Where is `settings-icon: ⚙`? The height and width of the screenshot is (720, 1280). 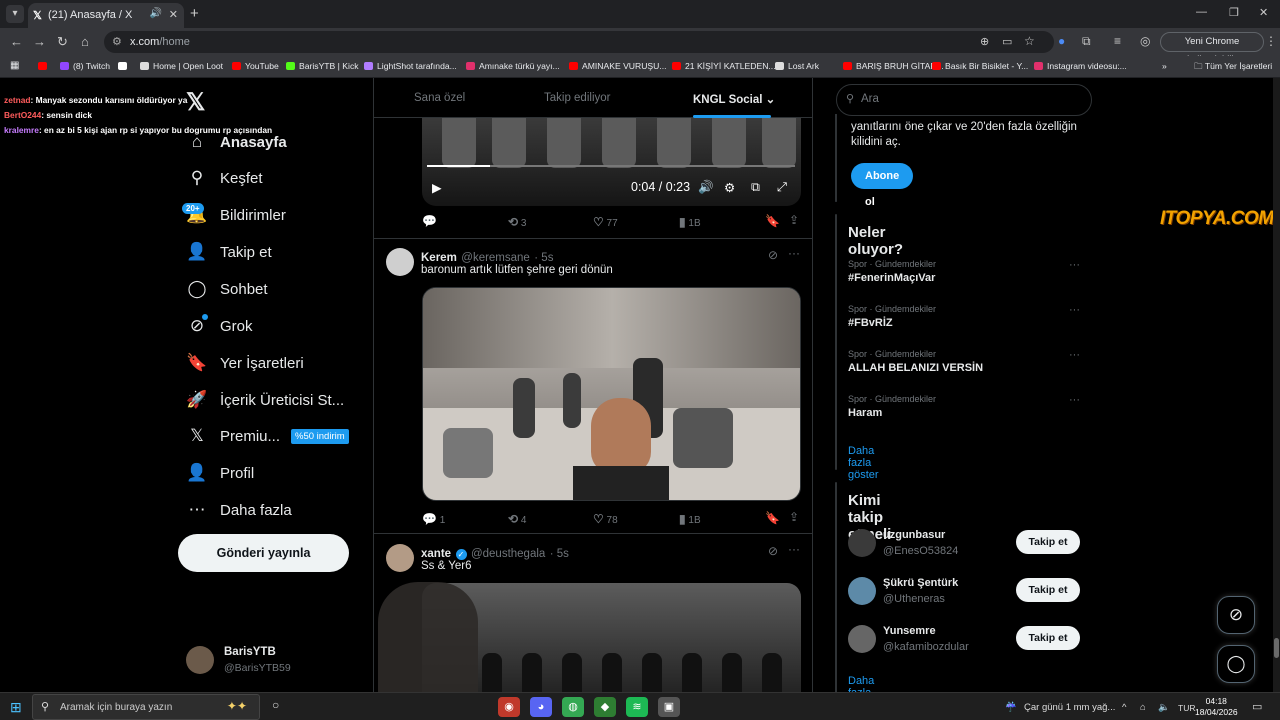 settings-icon: ⚙ is located at coordinates (729, 187).